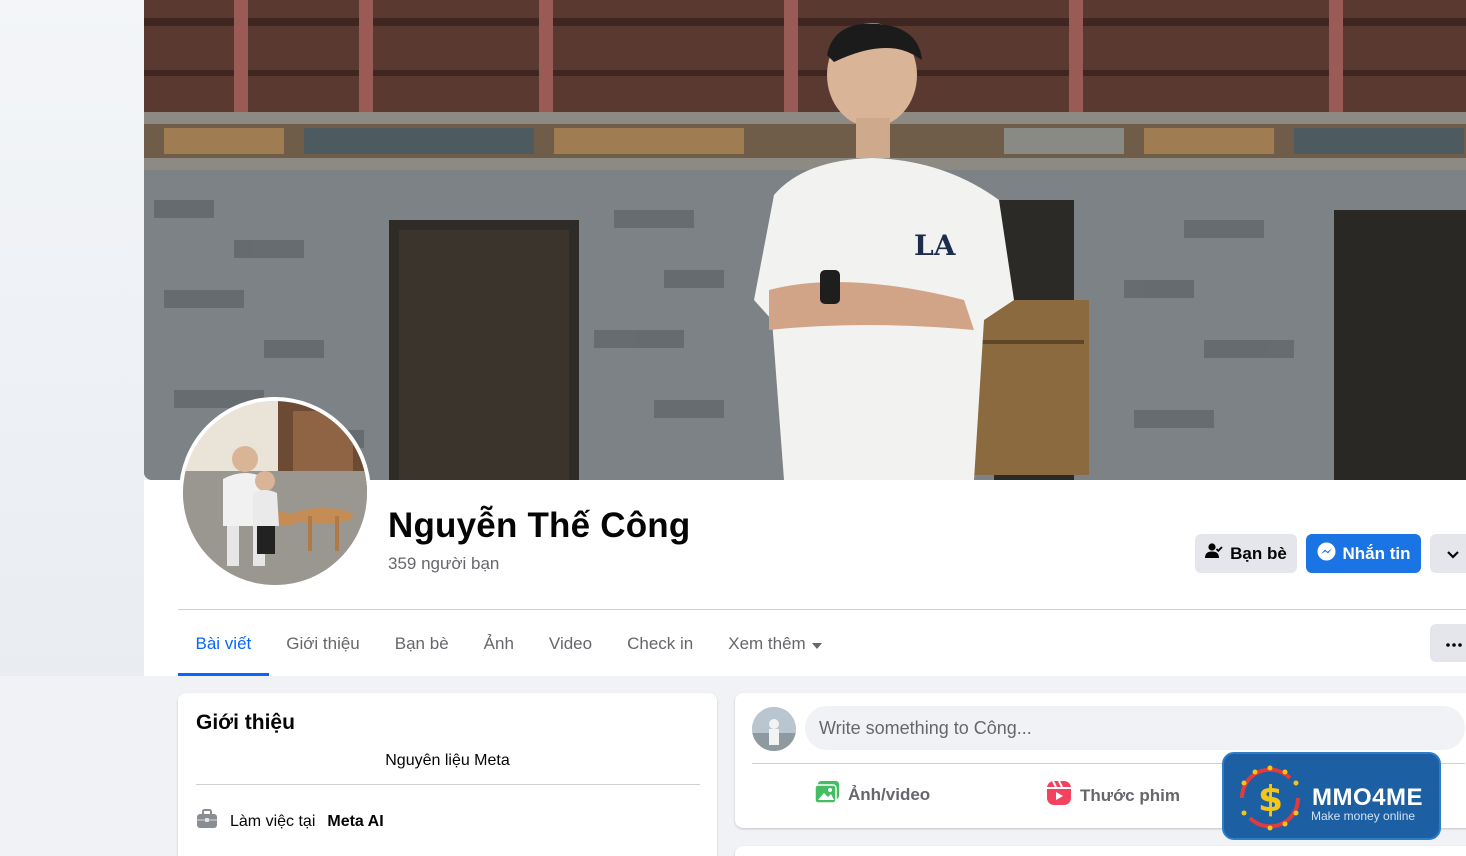 This screenshot has width=1466, height=856. I want to click on message-button: Nhắn tin, so click(1363, 553).